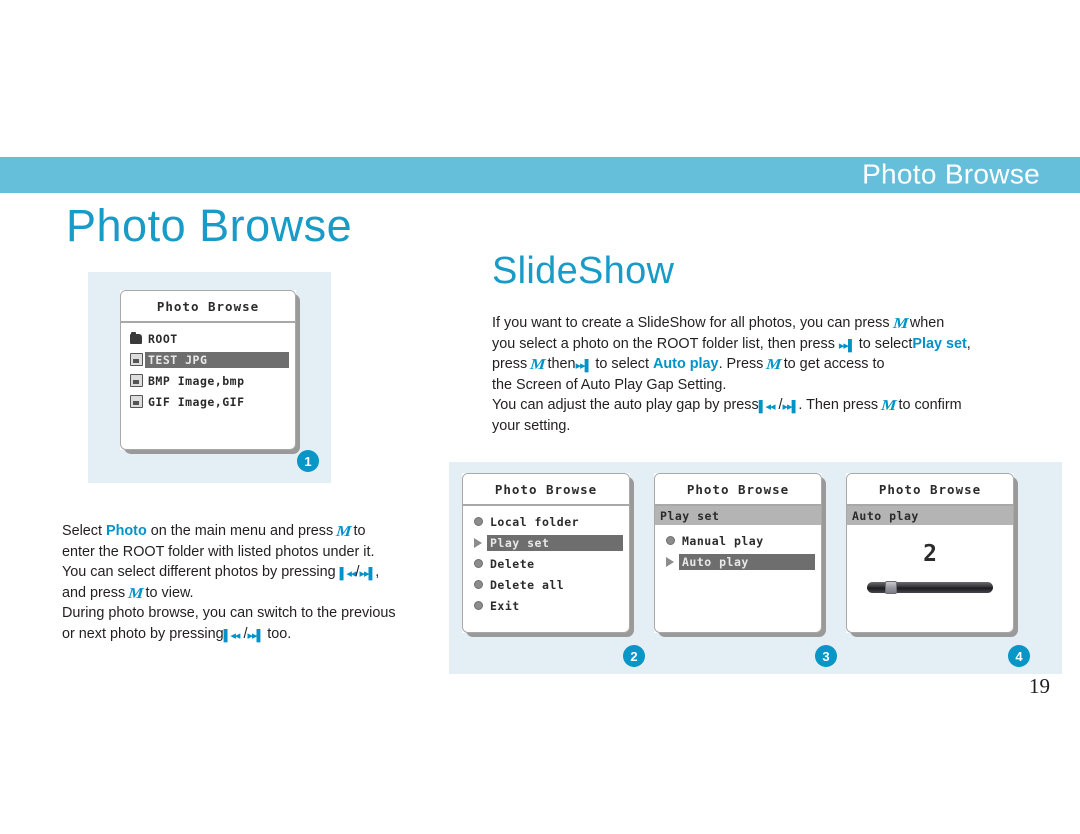  Describe the element at coordinates (126, 531) in the screenshot. I see `photo-accent: Photo` at that location.